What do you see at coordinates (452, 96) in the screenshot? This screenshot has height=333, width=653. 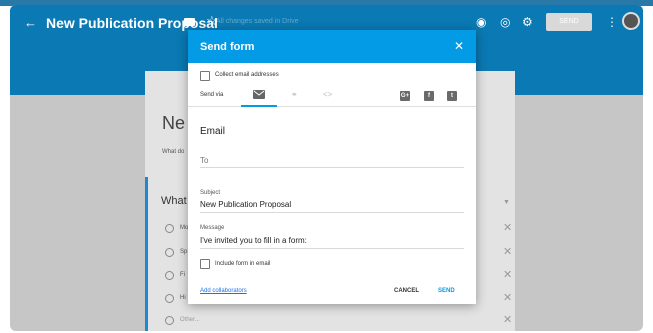 I see `twitter-icon: t` at bounding box center [452, 96].